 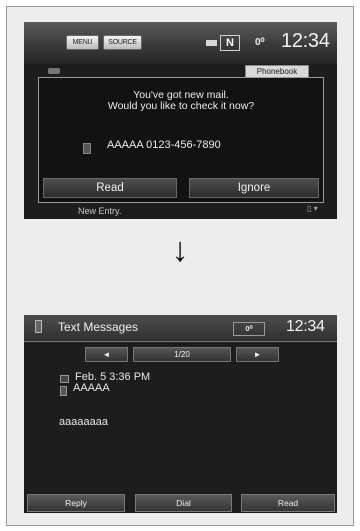 What do you see at coordinates (83, 422) in the screenshot?
I see `message-body: aaaaaaaa` at bounding box center [83, 422].